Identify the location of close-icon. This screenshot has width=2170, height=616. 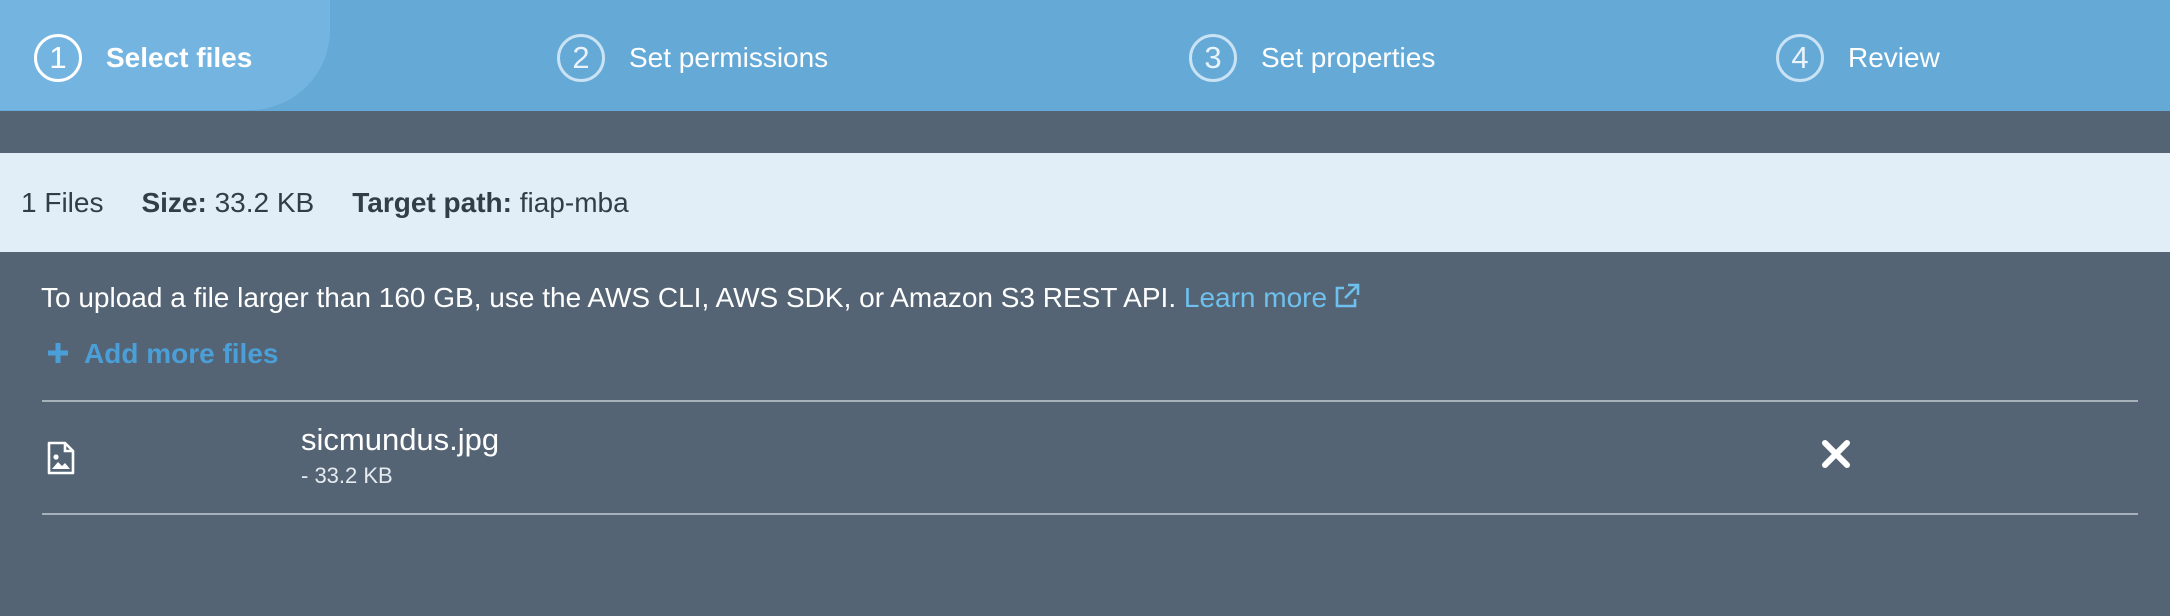
(1836, 454).